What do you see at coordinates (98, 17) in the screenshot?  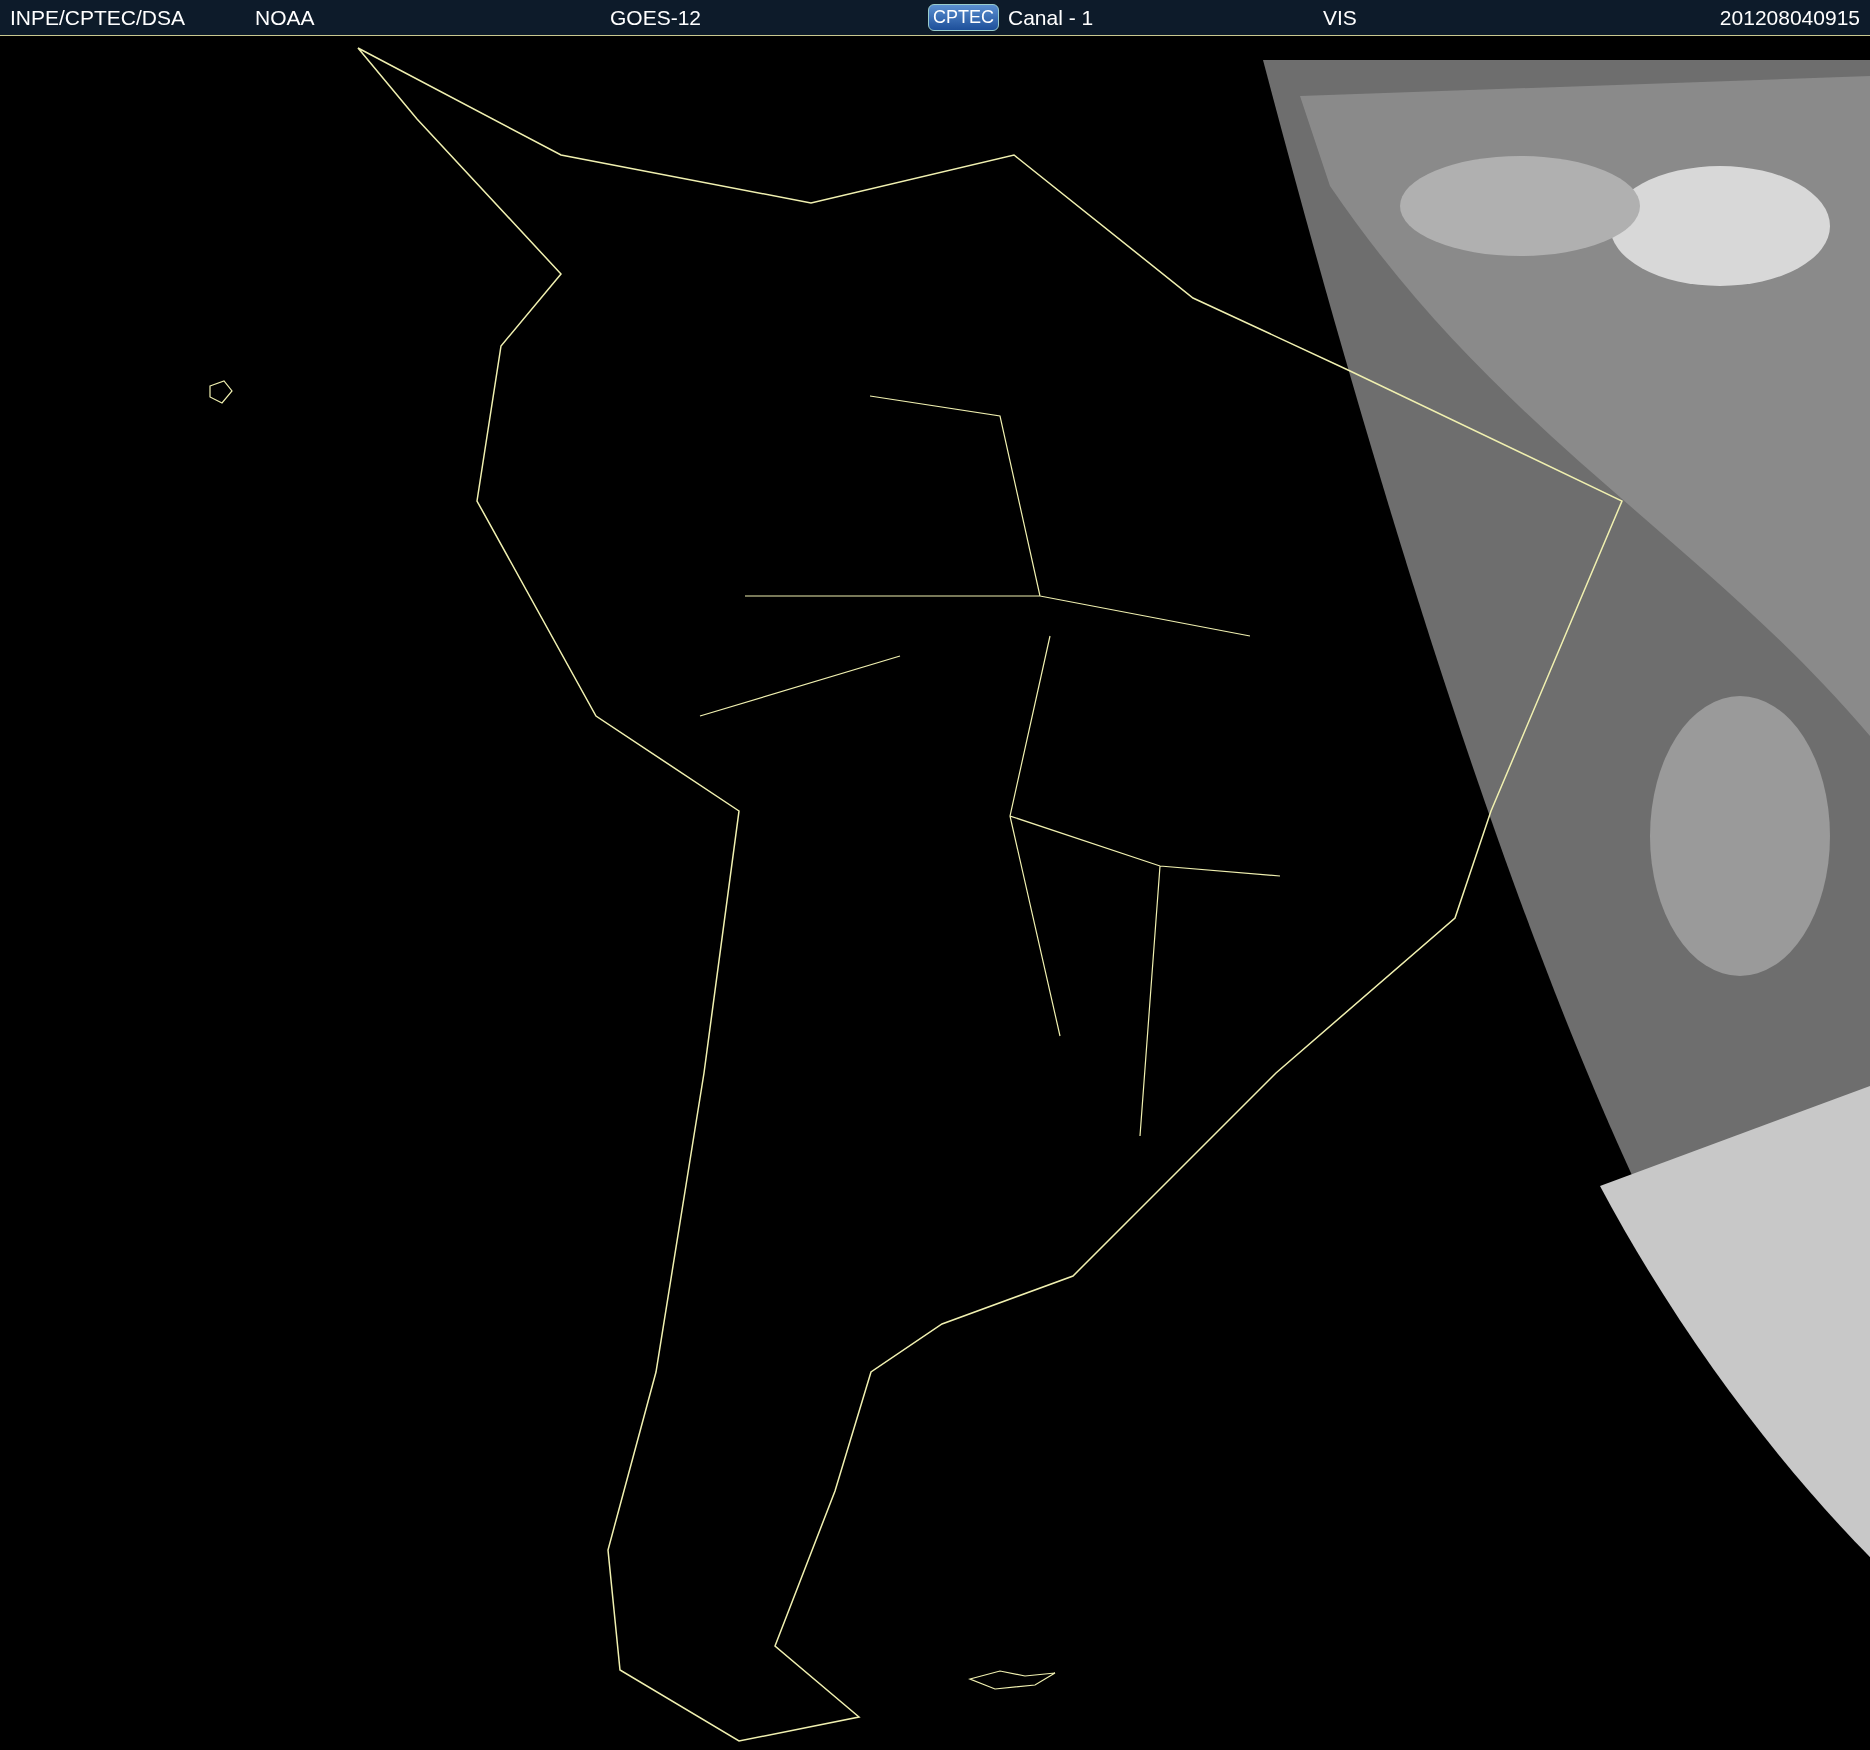 I see `agency-label: INPE/CPTEC/DSA` at bounding box center [98, 17].